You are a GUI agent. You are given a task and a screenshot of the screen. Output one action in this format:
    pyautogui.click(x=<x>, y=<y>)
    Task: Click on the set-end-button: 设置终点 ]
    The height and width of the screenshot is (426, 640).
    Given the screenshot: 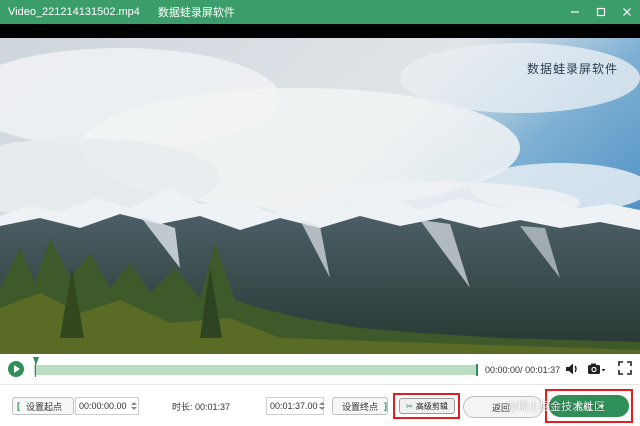 What is the action you would take?
    pyautogui.click(x=360, y=406)
    